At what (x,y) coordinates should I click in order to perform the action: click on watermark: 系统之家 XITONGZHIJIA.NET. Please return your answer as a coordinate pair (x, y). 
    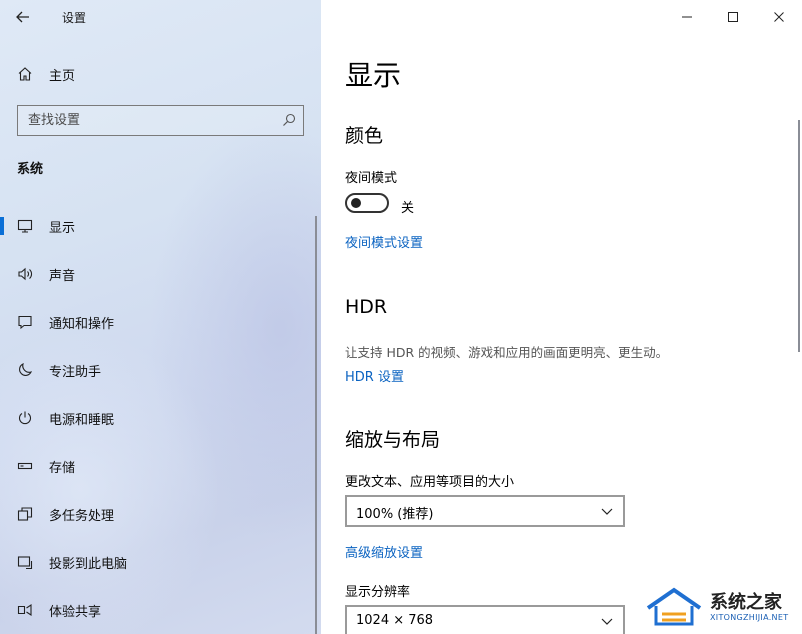
    Looking at the image, I should click on (721, 607).